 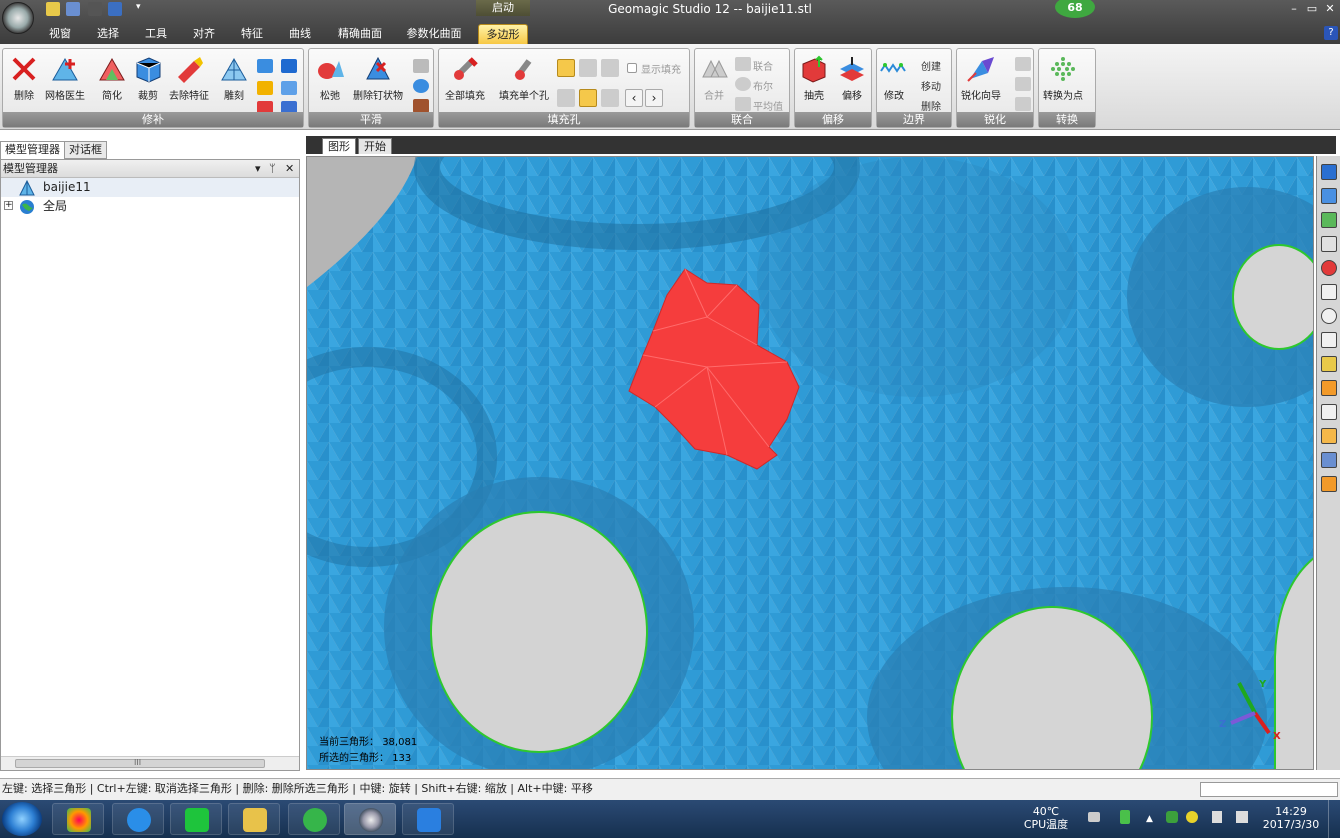 What do you see at coordinates (378, 78) in the screenshot?
I see `remove-spikes-button: 删除钉状物` at bounding box center [378, 78].